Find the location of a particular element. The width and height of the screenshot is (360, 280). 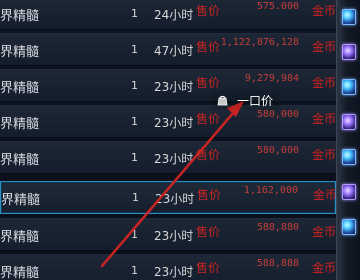

price-value: 9,279,984 is located at coordinates (271, 78).